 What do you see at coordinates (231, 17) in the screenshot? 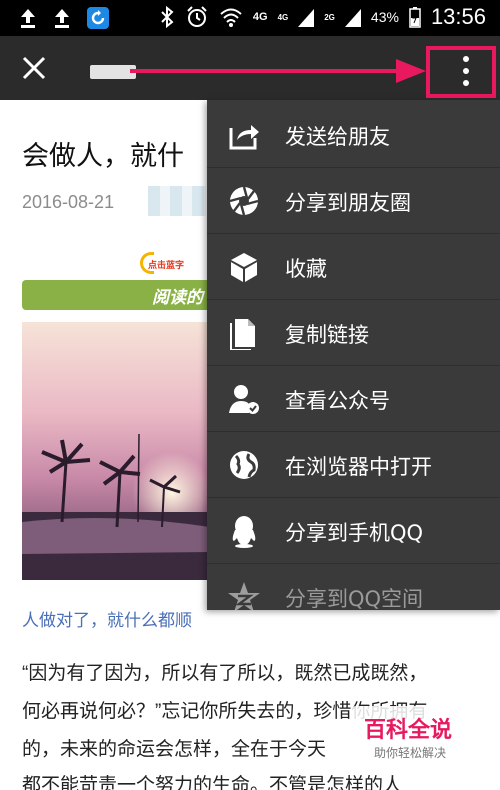
I see `wifi-icon` at bounding box center [231, 17].